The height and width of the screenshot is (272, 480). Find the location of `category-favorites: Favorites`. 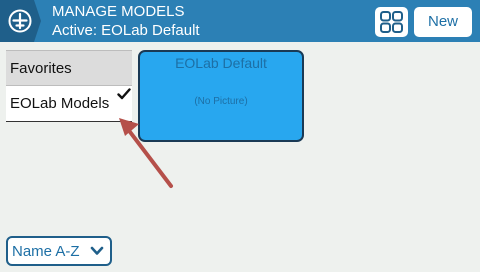

category-favorites: Favorites is located at coordinates (69, 68).